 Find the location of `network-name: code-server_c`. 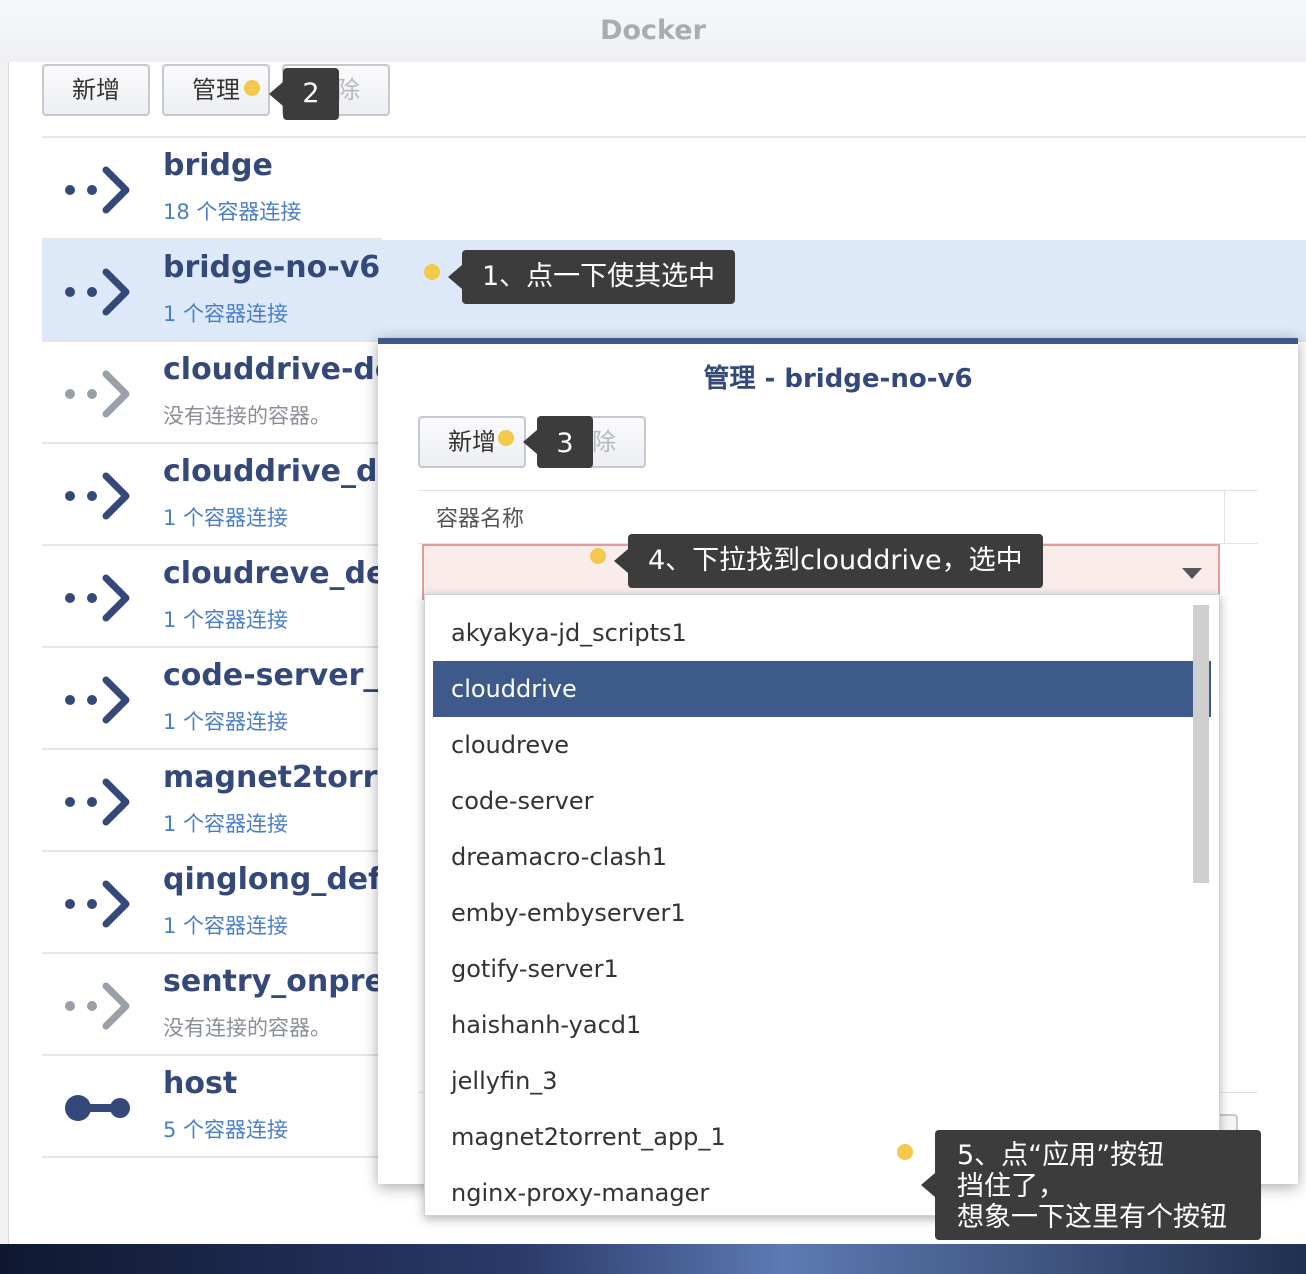

network-name: code-server_c is located at coordinates (280, 675).